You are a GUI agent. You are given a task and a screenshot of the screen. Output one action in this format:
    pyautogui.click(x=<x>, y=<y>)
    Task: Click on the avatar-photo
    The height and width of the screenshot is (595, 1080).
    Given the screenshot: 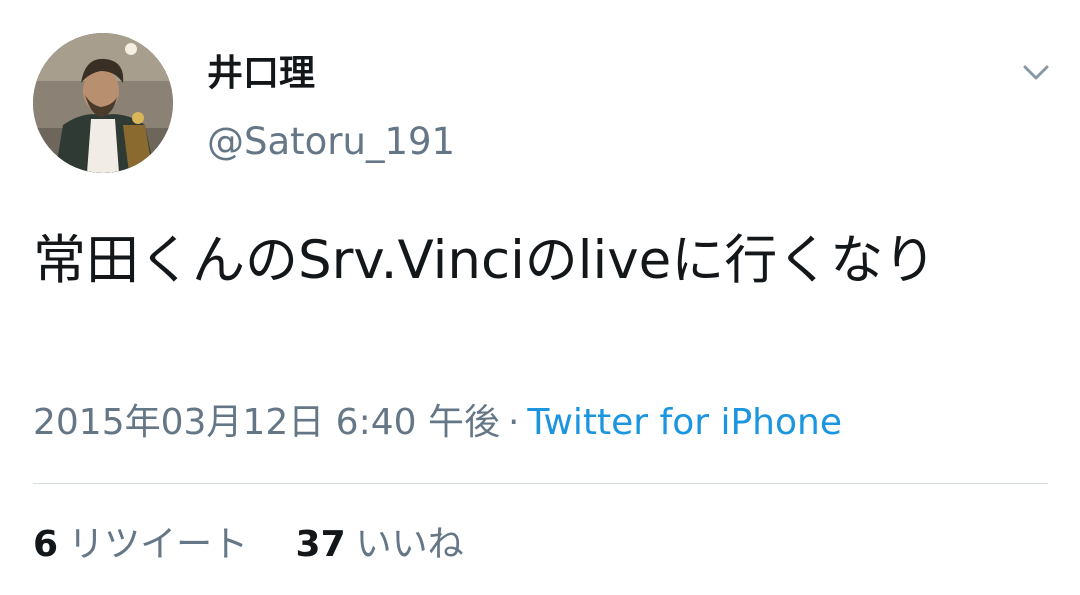 What is the action you would take?
    pyautogui.click(x=103, y=103)
    